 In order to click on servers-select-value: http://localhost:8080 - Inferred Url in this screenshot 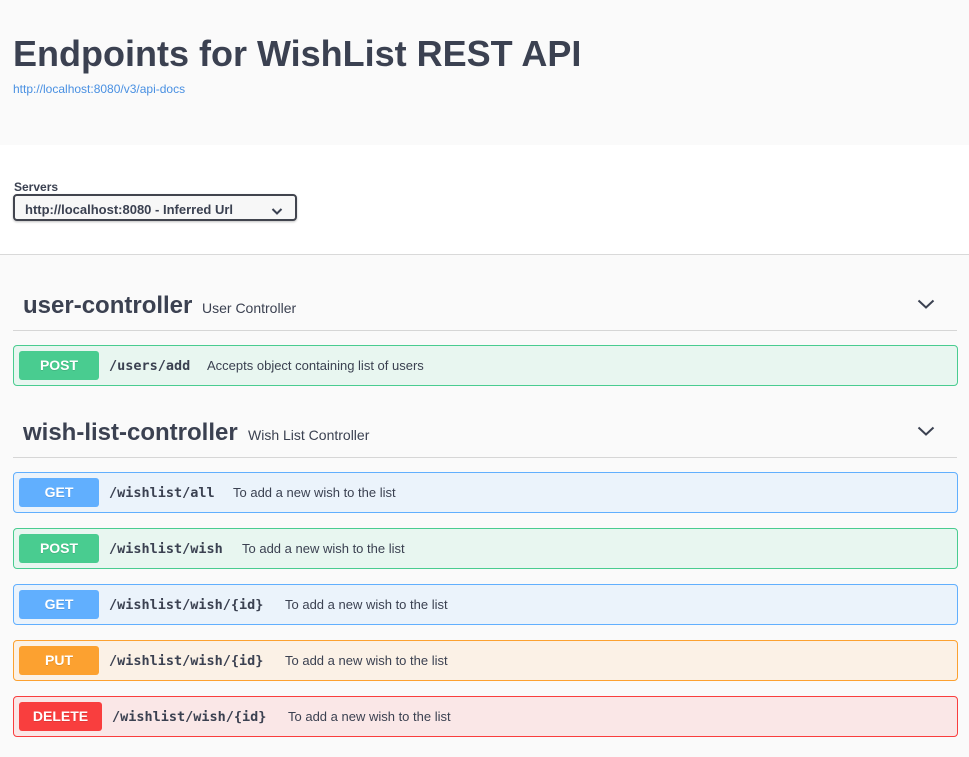, I will do `click(129, 209)`.